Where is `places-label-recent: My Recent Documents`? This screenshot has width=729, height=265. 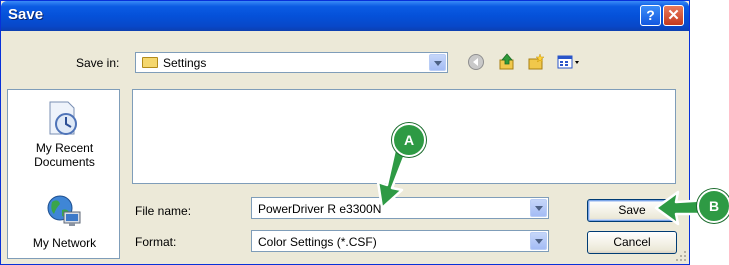 places-label-recent: My Recent Documents is located at coordinates (64, 155).